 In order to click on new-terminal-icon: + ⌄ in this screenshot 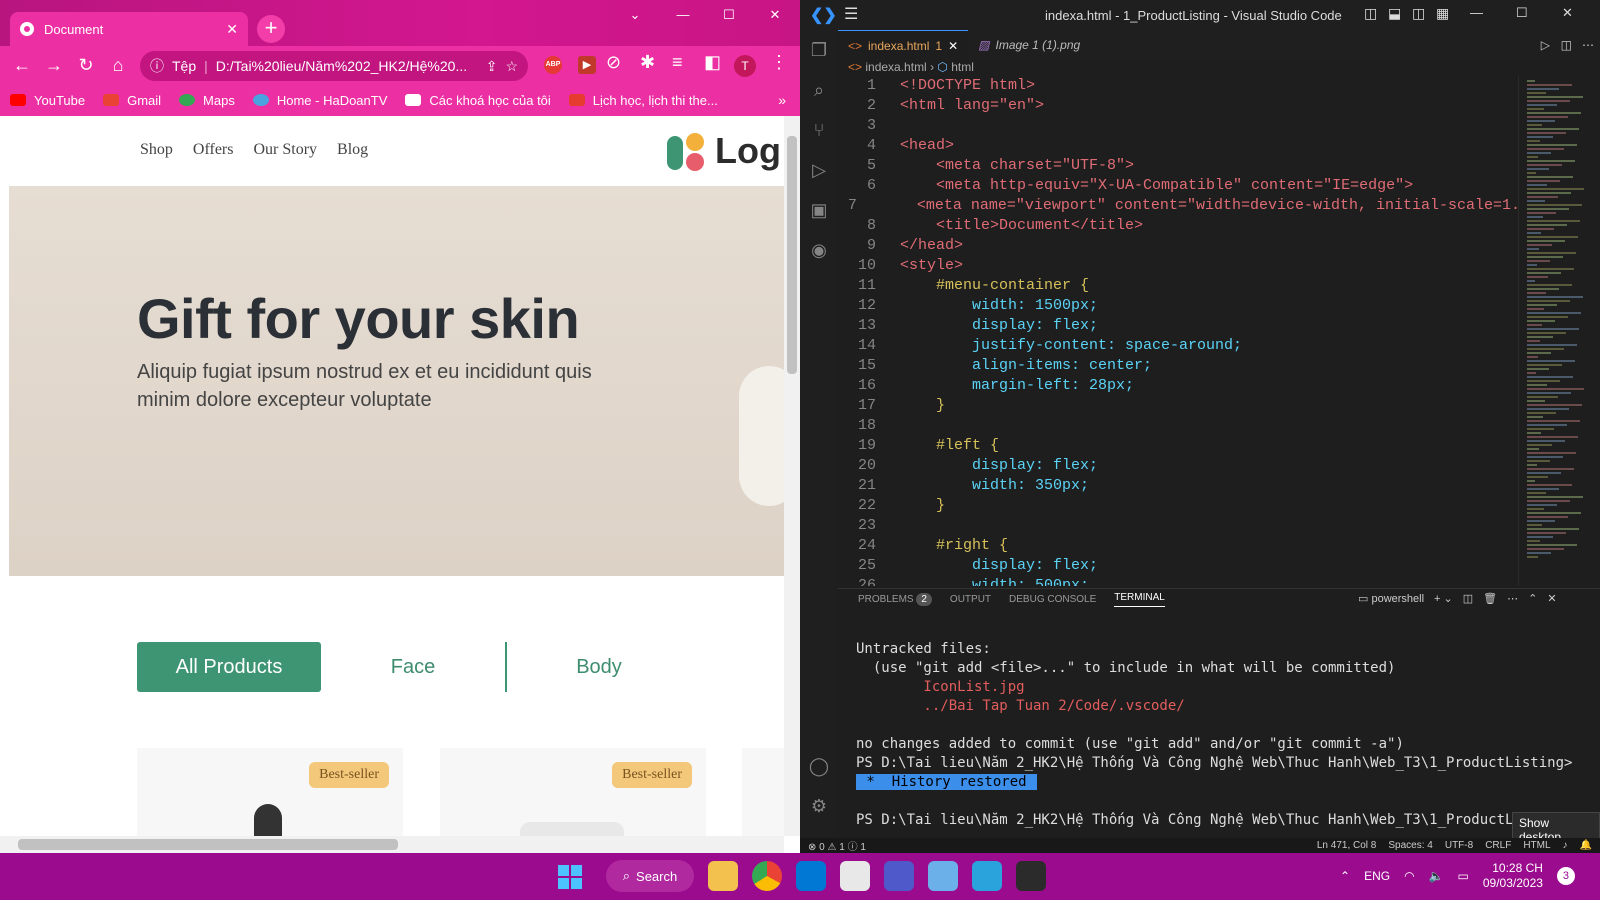, I will do `click(1443, 598)`.